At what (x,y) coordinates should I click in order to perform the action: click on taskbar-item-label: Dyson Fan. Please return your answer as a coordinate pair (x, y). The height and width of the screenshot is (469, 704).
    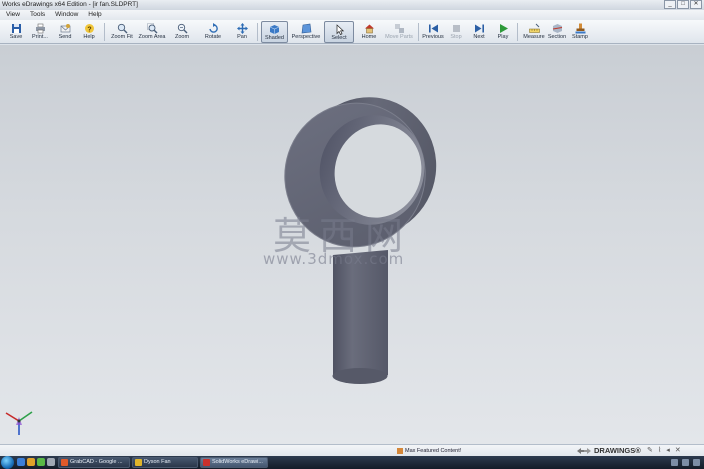
    Looking at the image, I should click on (157, 462).